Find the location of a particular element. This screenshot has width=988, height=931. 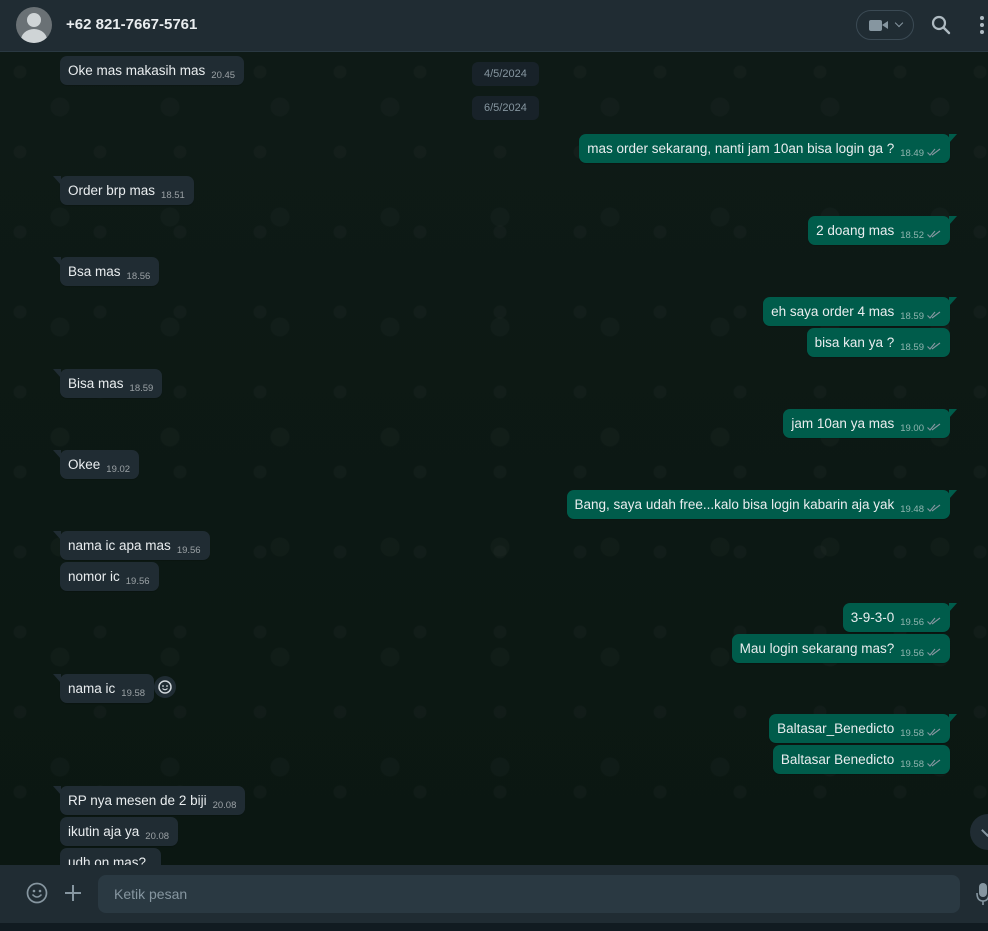

message-outgoing: Baltasar Benedicto 19.58 is located at coordinates (861, 759).